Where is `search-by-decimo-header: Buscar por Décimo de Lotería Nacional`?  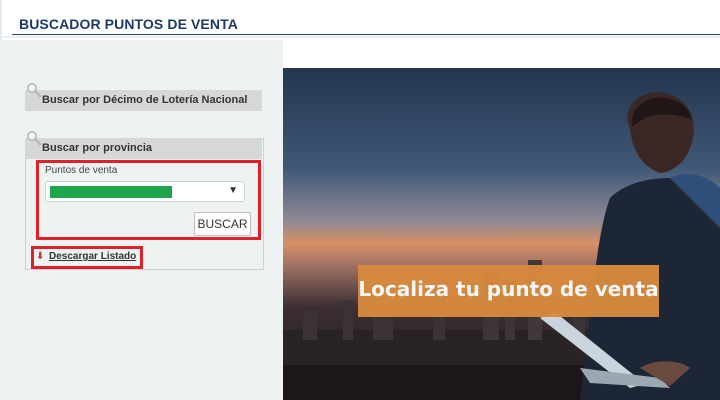 search-by-decimo-header: Buscar por Décimo de Lotería Nacional is located at coordinates (143, 97).